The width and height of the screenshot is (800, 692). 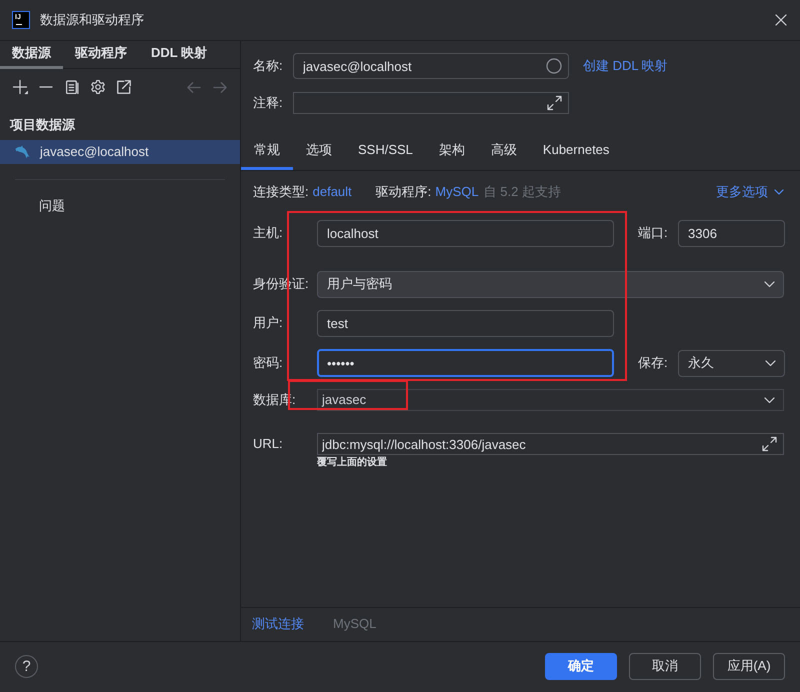 What do you see at coordinates (665, 666) in the screenshot?
I see `dialog-button: 取消` at bounding box center [665, 666].